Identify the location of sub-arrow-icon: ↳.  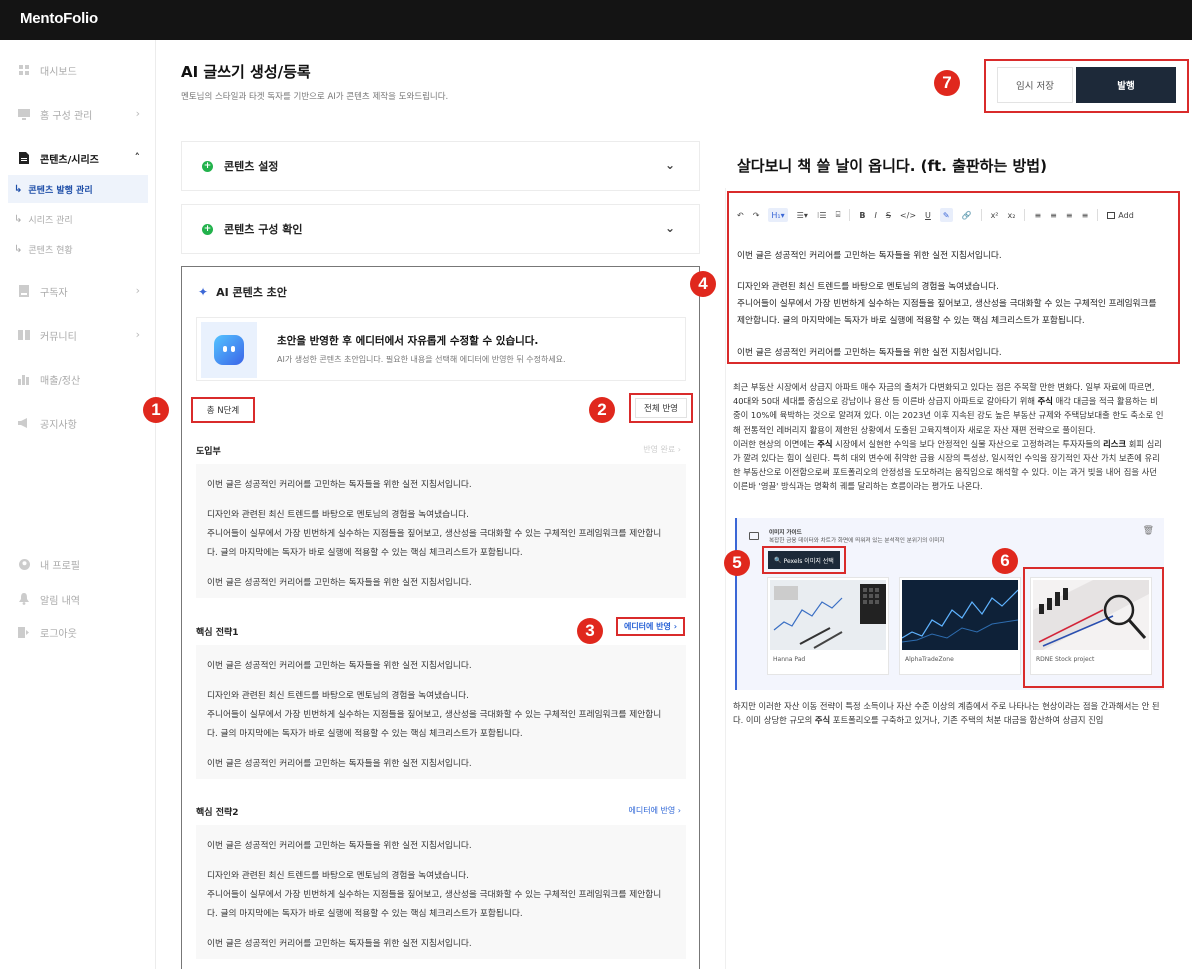
(18, 219).